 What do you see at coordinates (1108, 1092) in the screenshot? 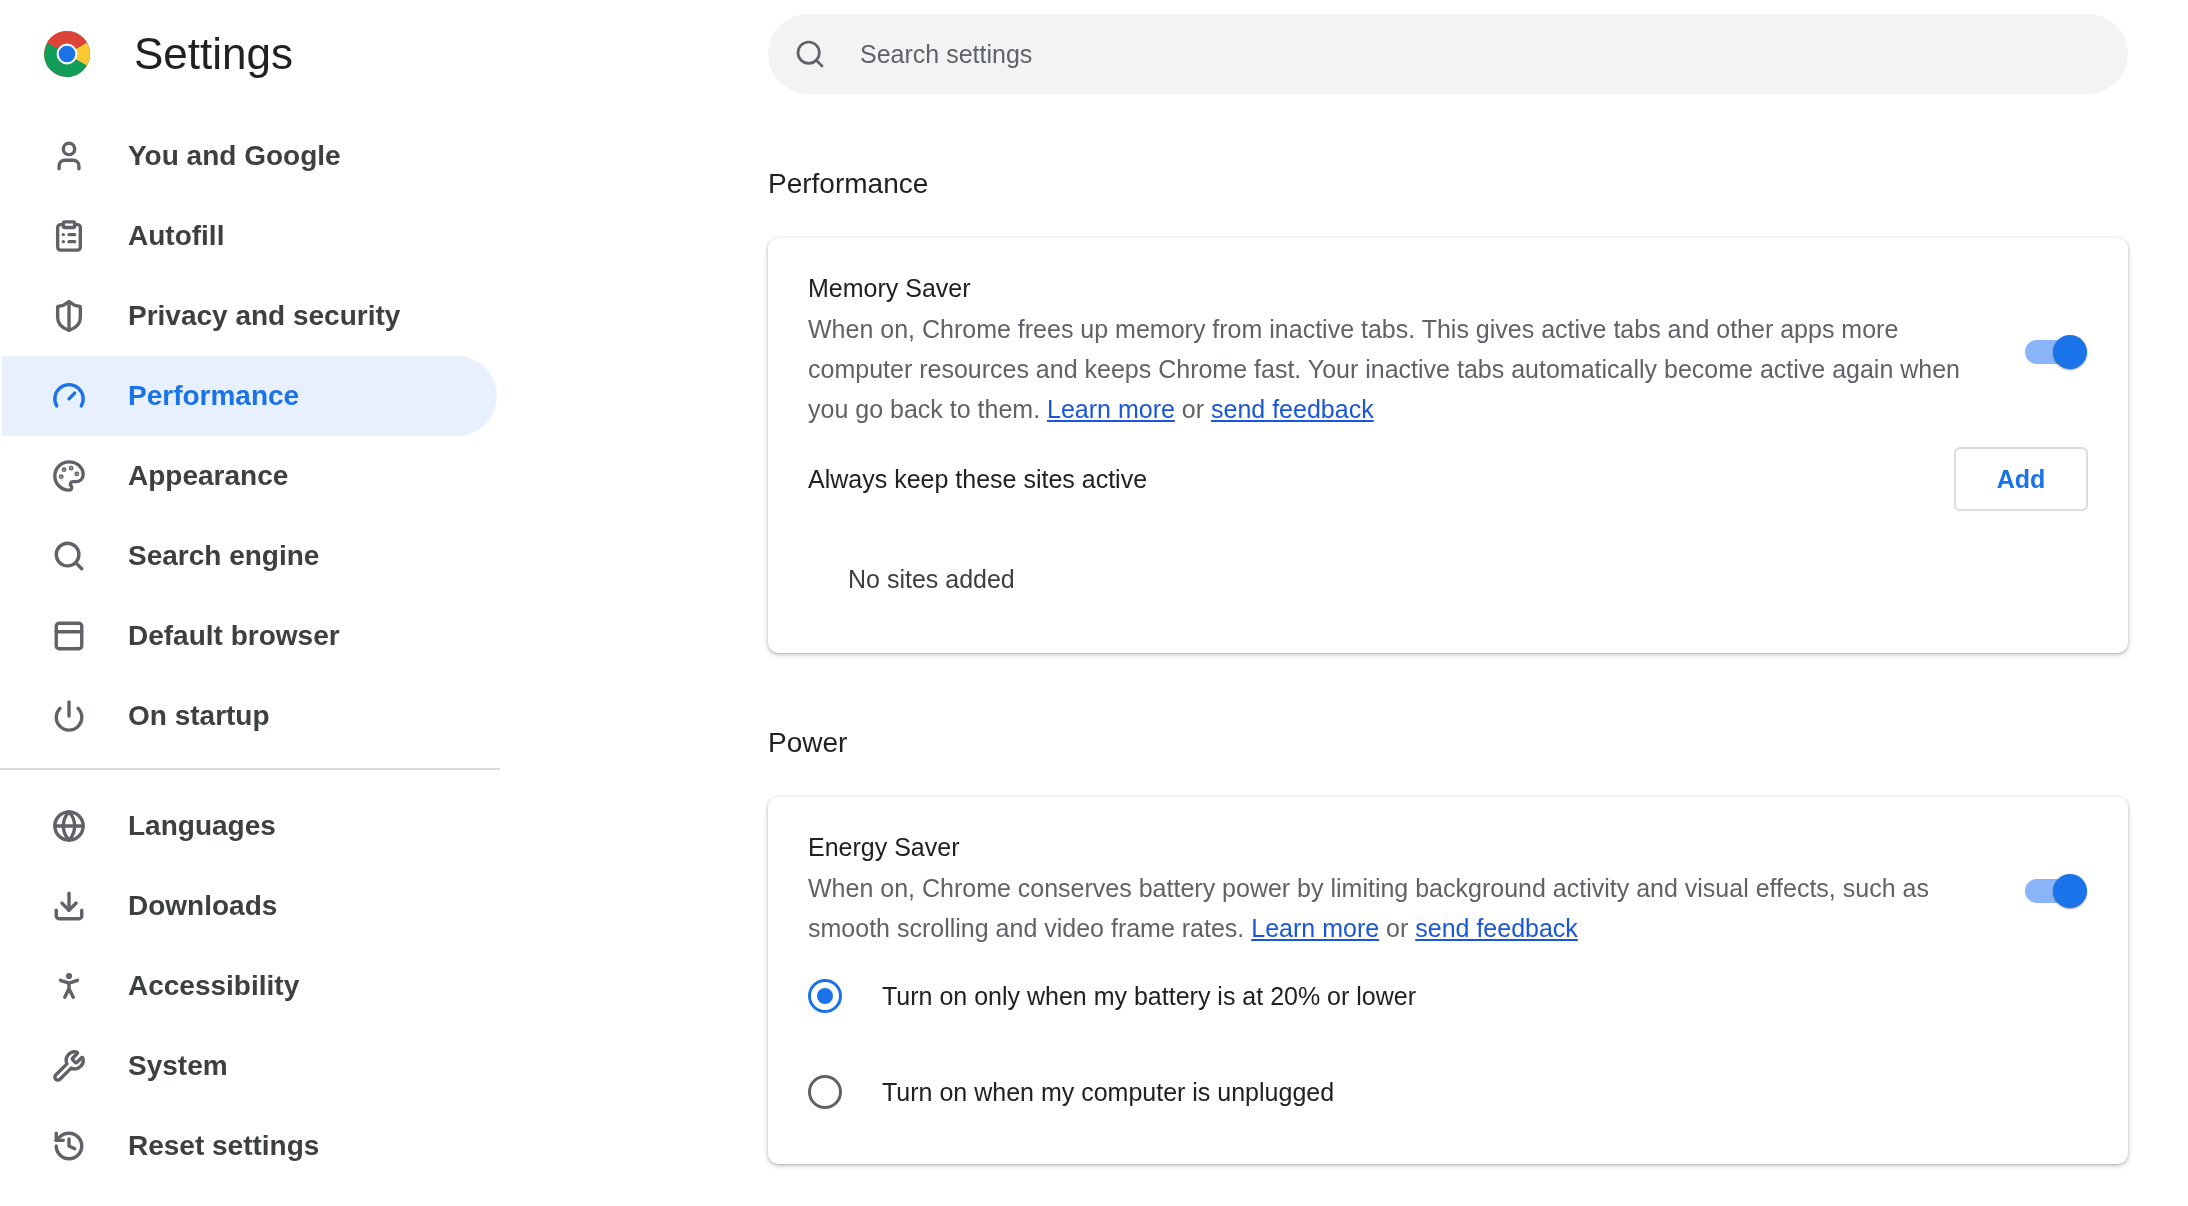
I see `radio-label: Turn on when my computer is unplugged` at bounding box center [1108, 1092].